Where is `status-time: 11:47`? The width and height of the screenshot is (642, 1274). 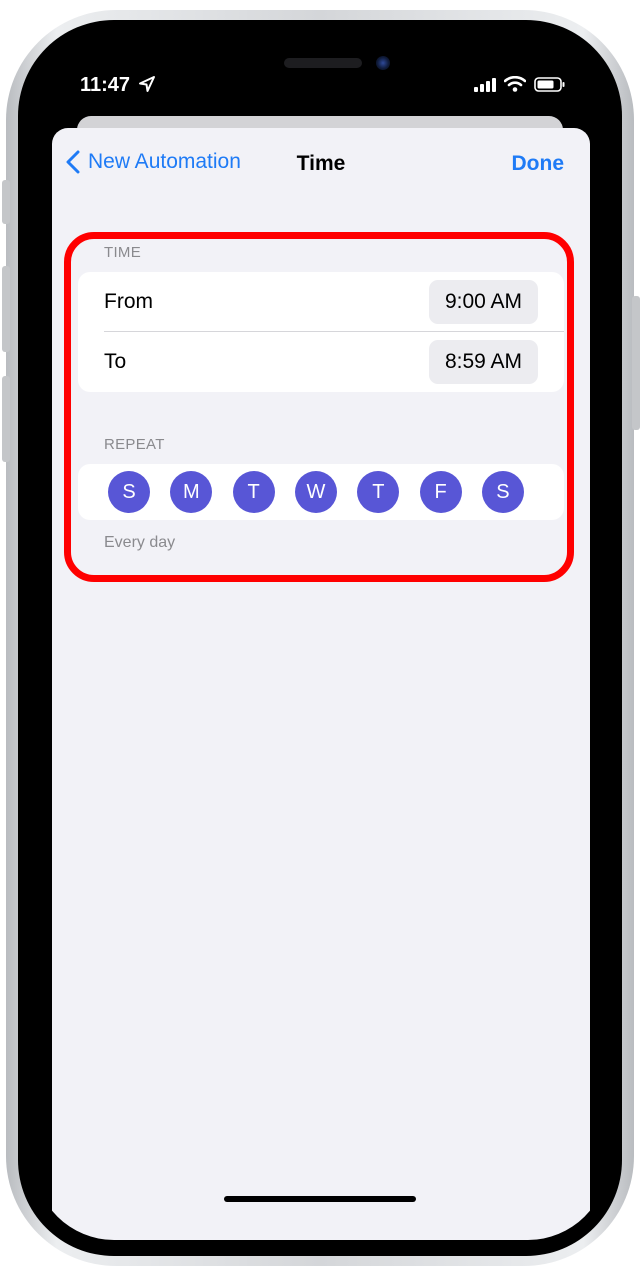 status-time: 11:47 is located at coordinates (105, 85).